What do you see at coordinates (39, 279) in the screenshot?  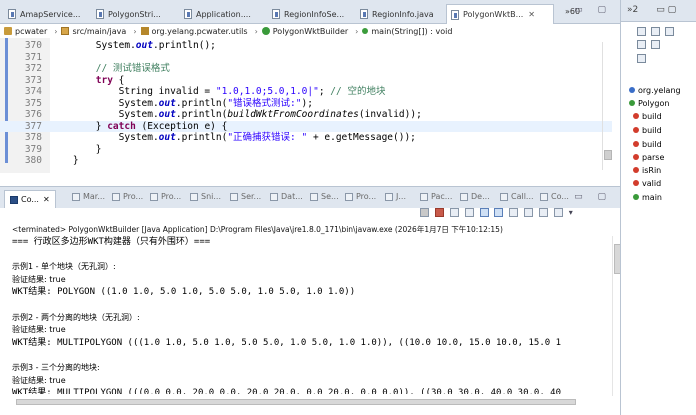 I see `console-line: 验证结果: true` at bounding box center [39, 279].